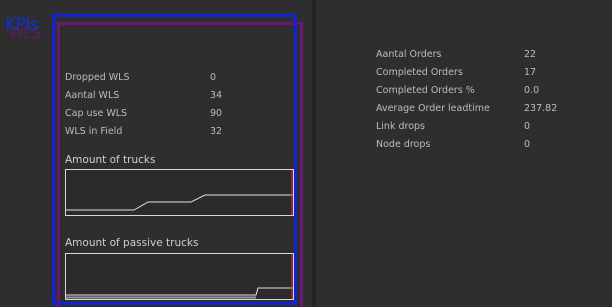 This screenshot has height=307, width=612. What do you see at coordinates (96, 113) in the screenshot?
I see `stat-label: Cap use WLS` at bounding box center [96, 113].